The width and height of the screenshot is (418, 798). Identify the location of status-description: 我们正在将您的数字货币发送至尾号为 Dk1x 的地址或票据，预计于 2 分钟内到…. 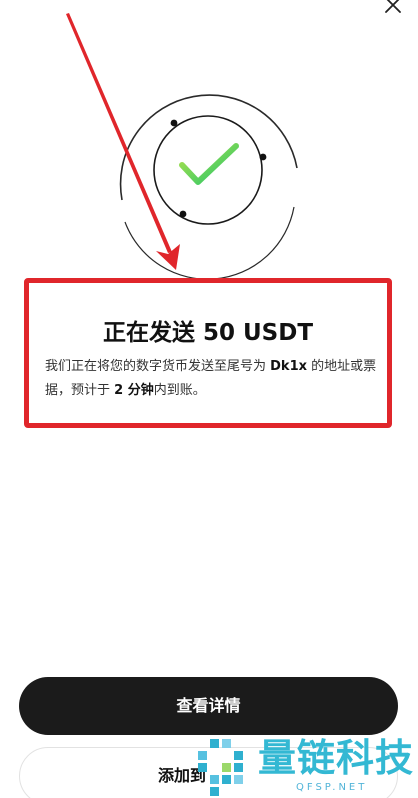
(212, 379).